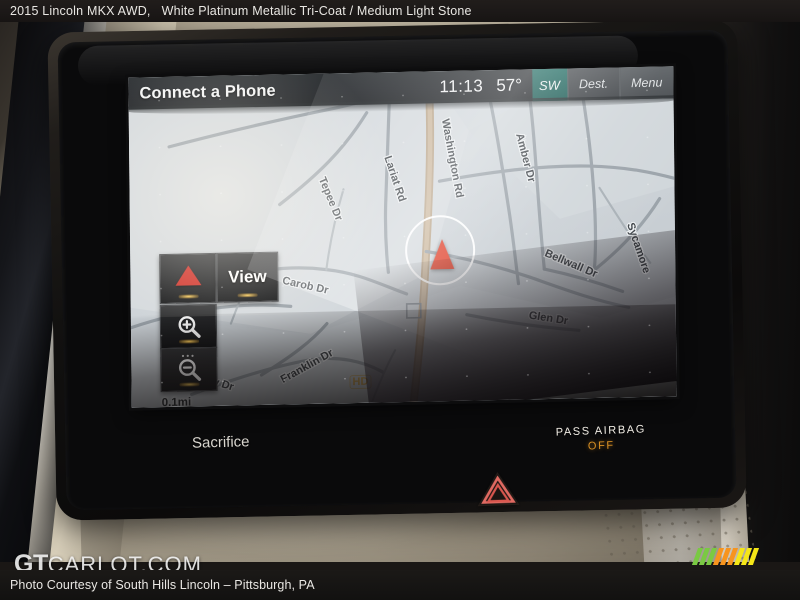 The height and width of the screenshot is (600, 800). I want to click on screen-title: Connect a Phone, so click(201, 92).